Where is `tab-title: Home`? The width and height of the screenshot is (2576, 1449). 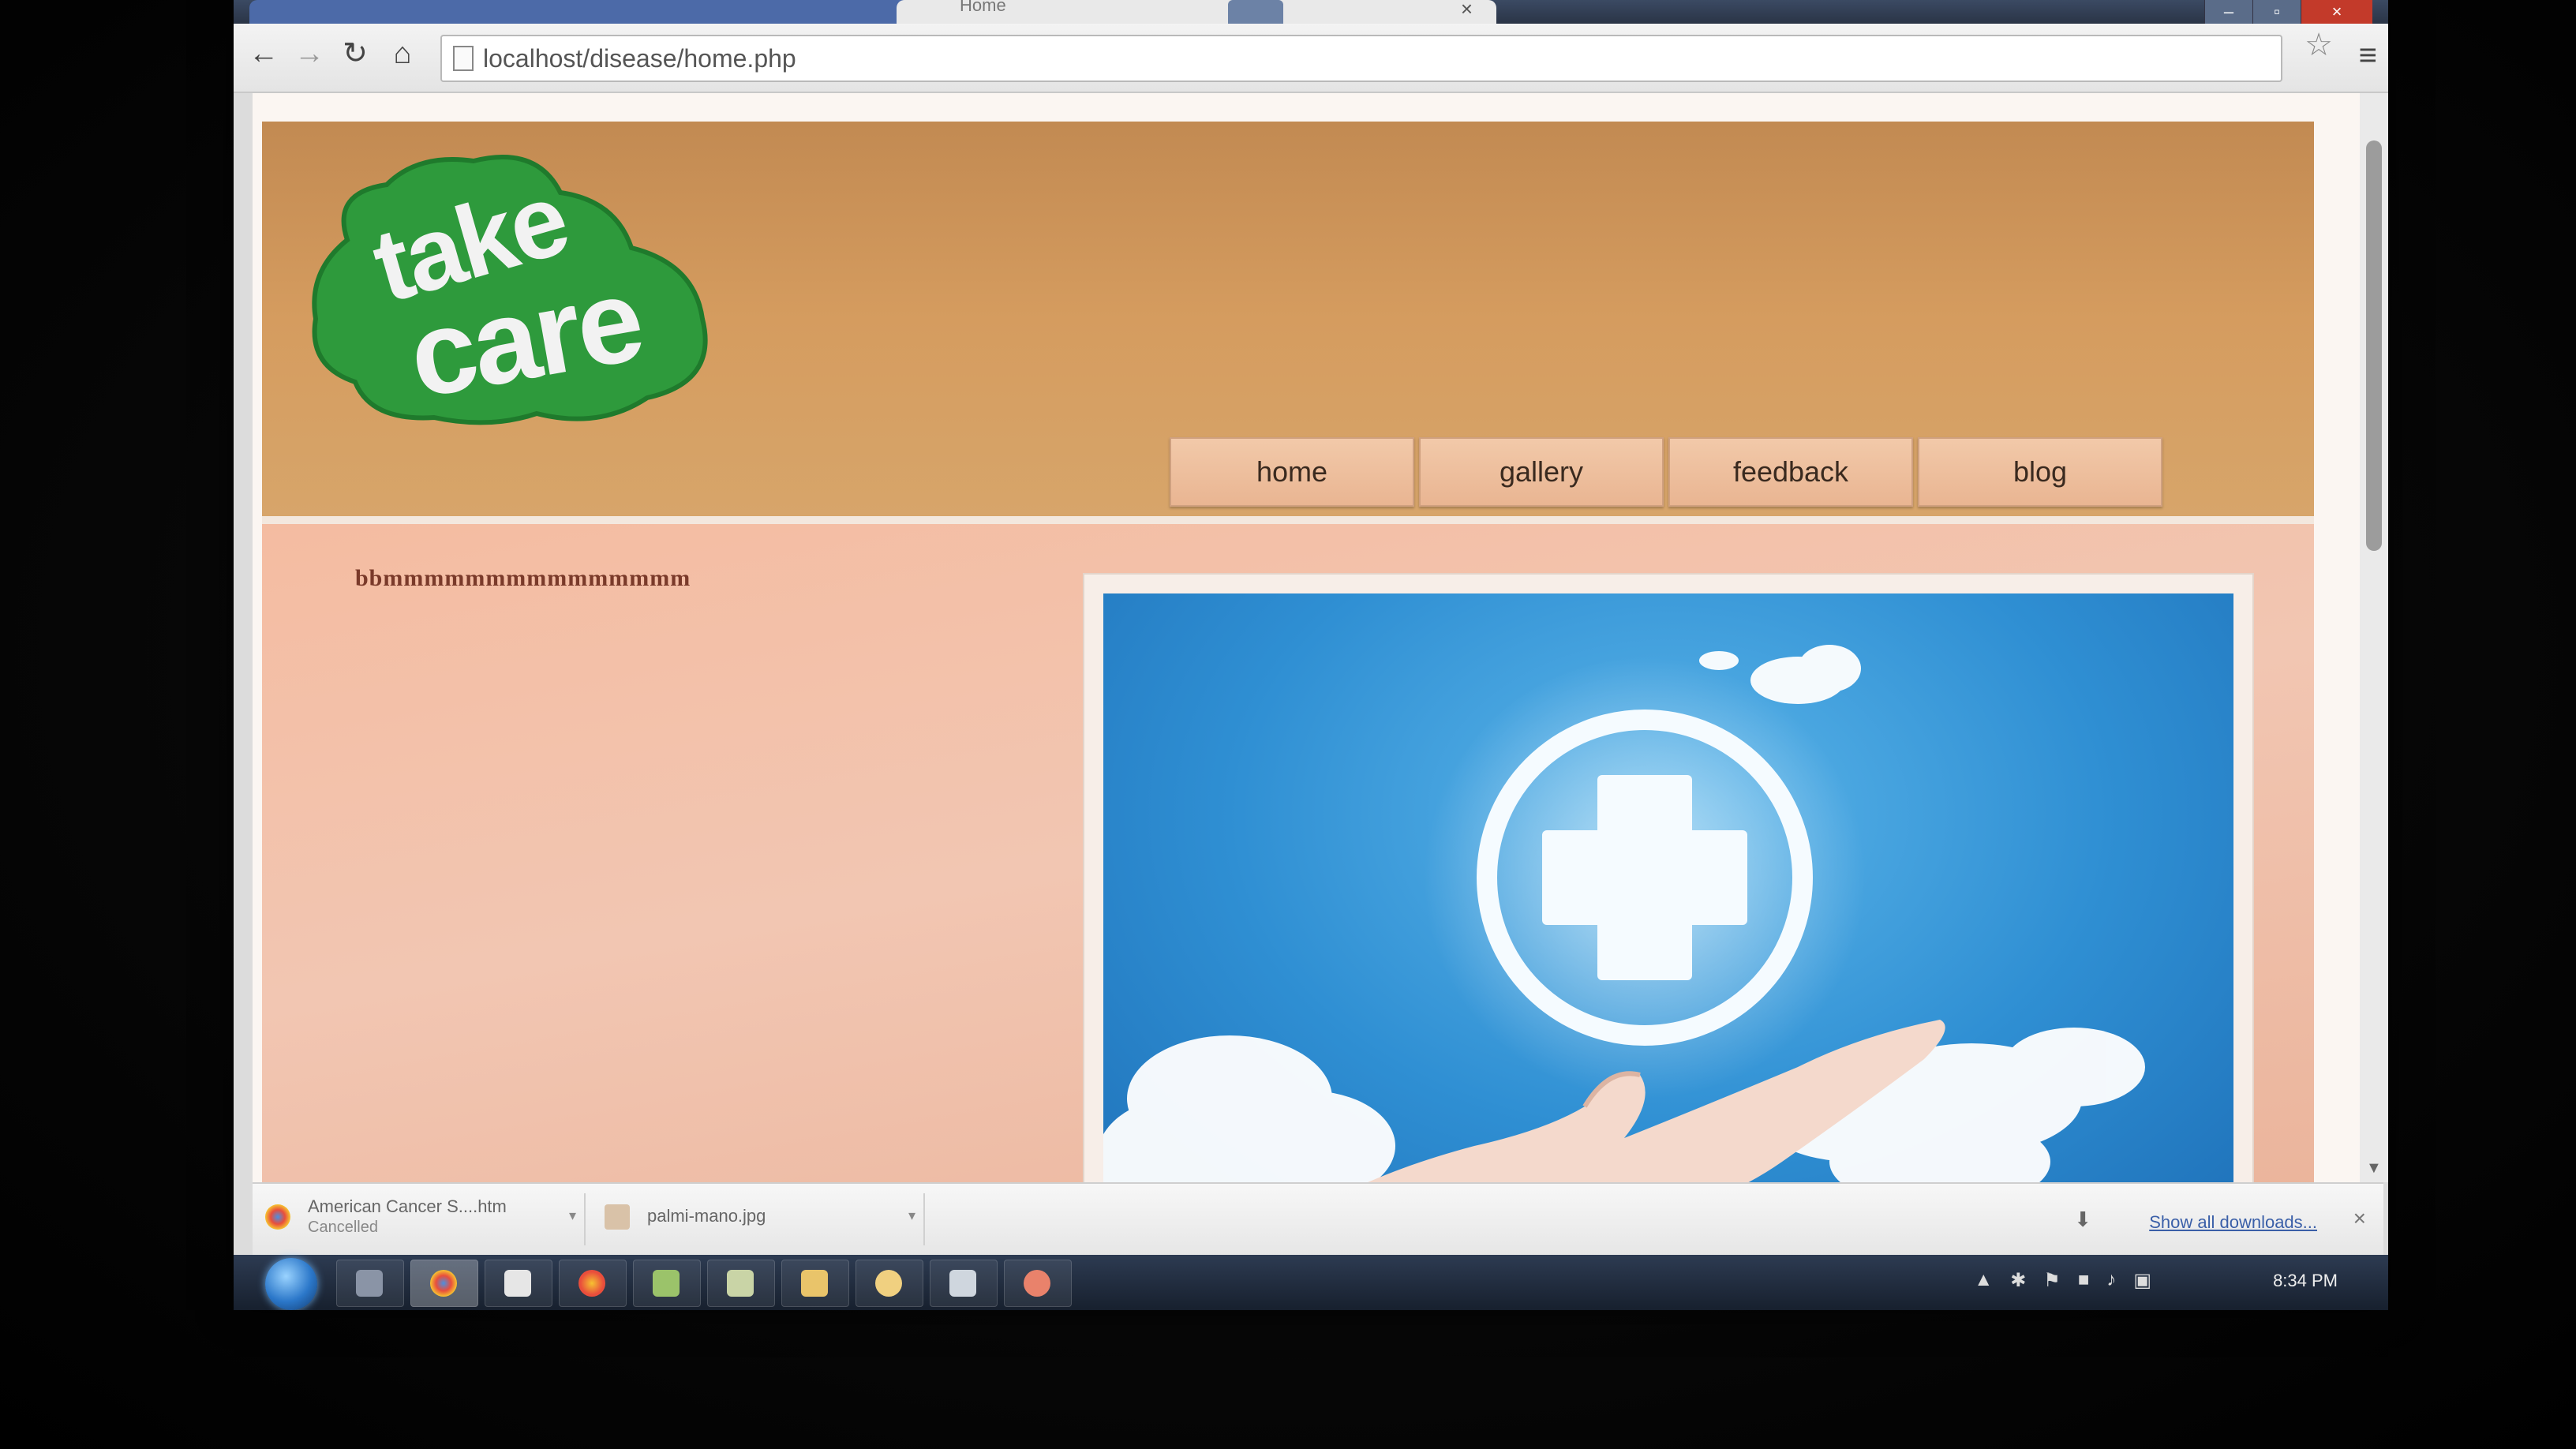 tab-title: Home is located at coordinates (983, 7).